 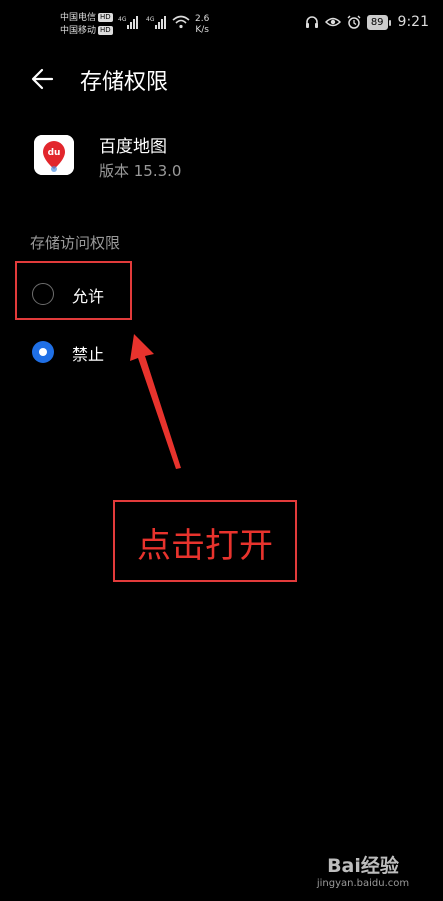 What do you see at coordinates (413, 22) in the screenshot?
I see `clock: 9:21` at bounding box center [413, 22].